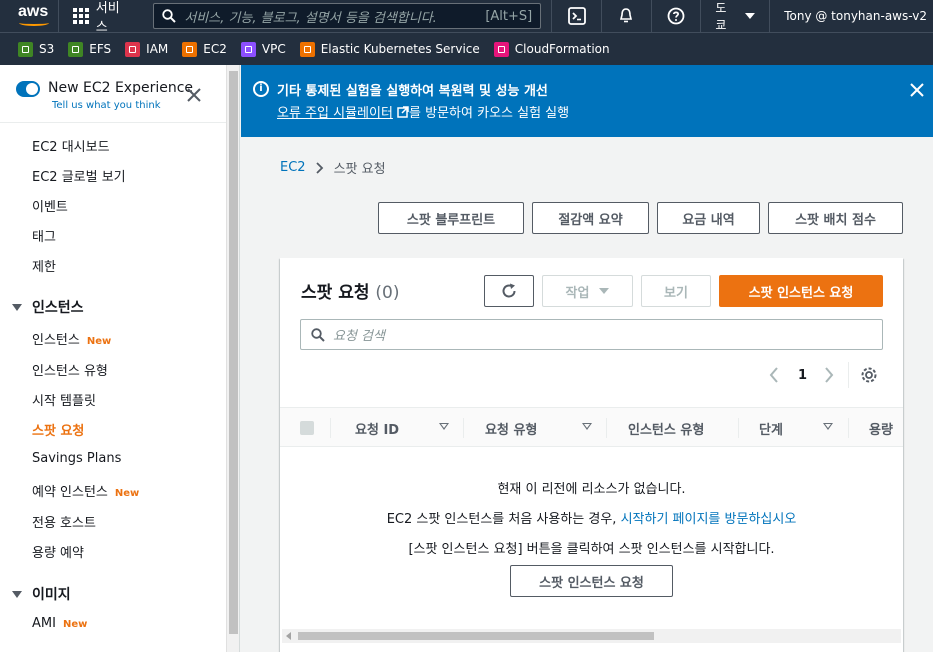 The height and width of the screenshot is (652, 933). I want to click on cloudshell-button, so click(576, 16).